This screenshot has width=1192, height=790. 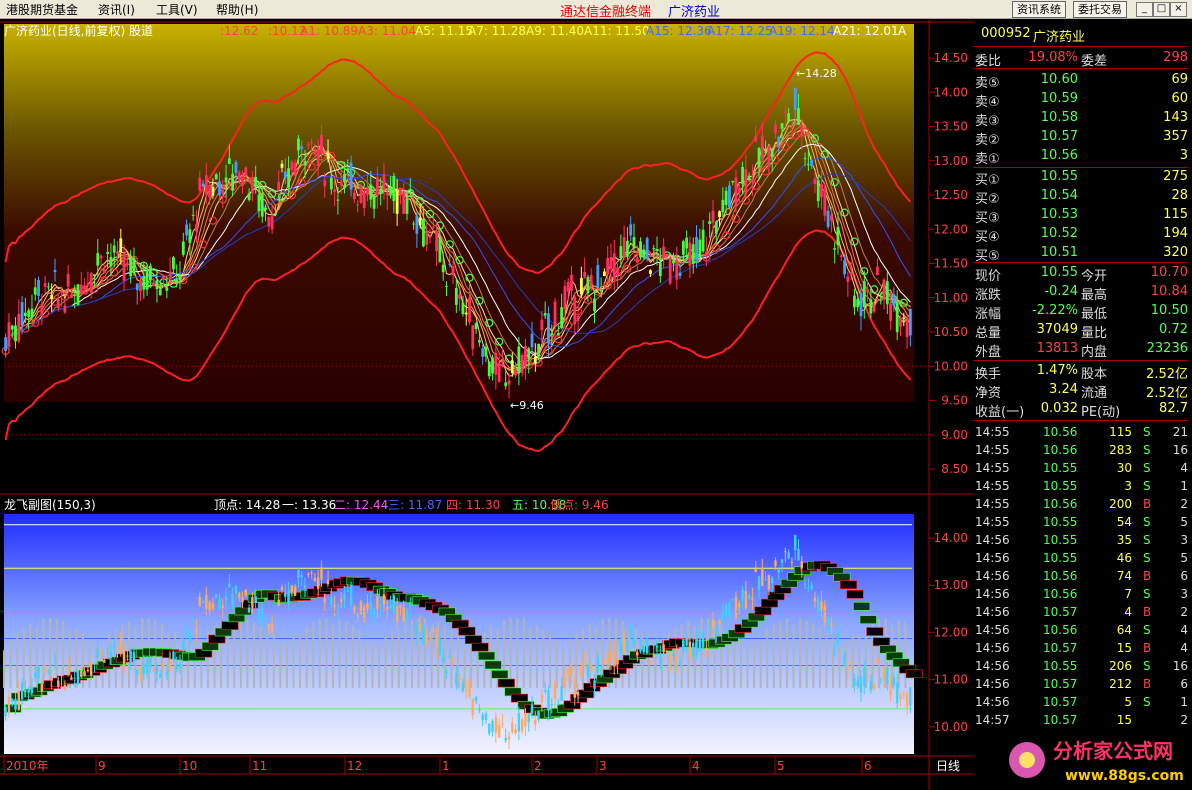 I want to click on menu-item-info: 资讯(I), so click(x=116, y=9).